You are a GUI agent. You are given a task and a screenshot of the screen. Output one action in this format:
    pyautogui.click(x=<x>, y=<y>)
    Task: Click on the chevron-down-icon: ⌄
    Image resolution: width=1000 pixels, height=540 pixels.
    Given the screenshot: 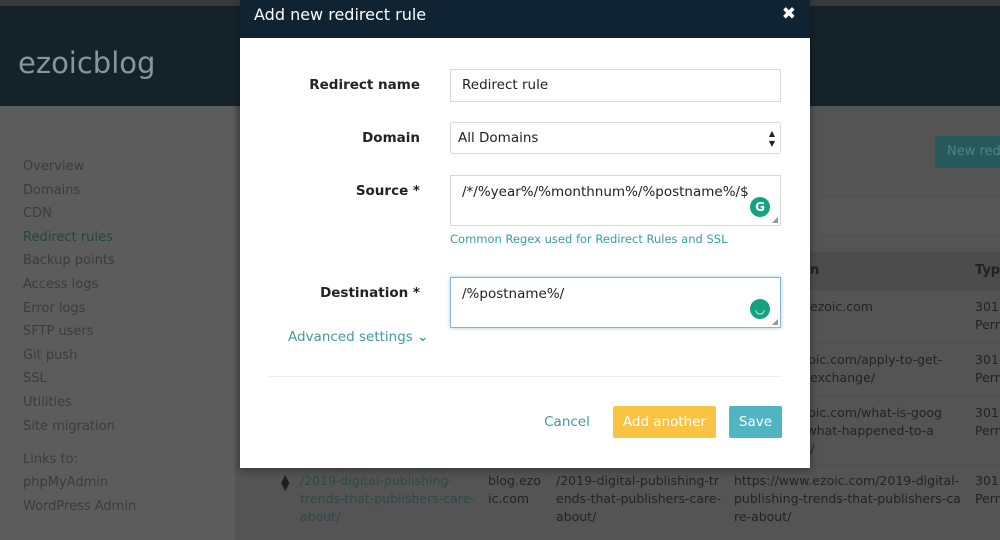 What is the action you would take?
    pyautogui.click(x=423, y=337)
    